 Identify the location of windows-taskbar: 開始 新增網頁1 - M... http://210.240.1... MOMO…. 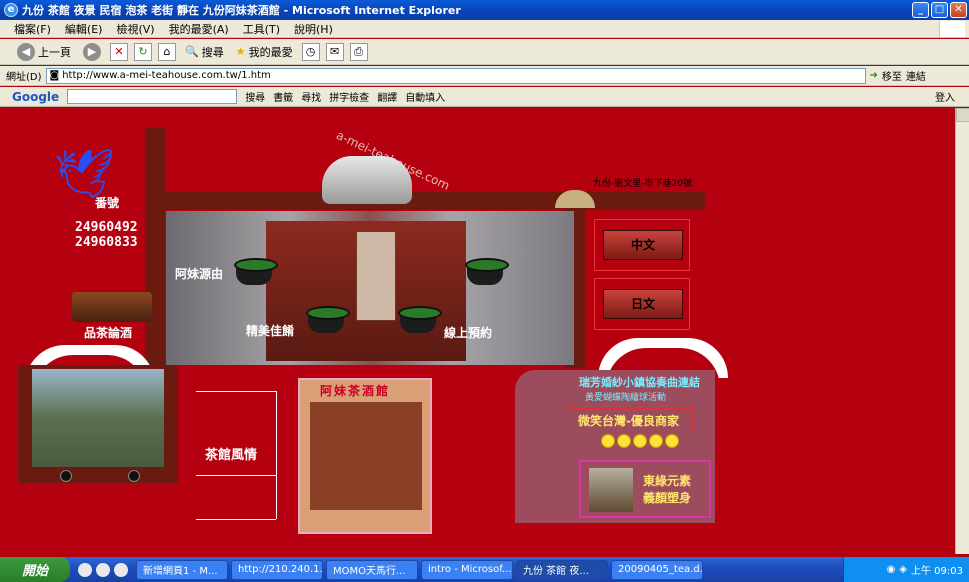
(484, 569).